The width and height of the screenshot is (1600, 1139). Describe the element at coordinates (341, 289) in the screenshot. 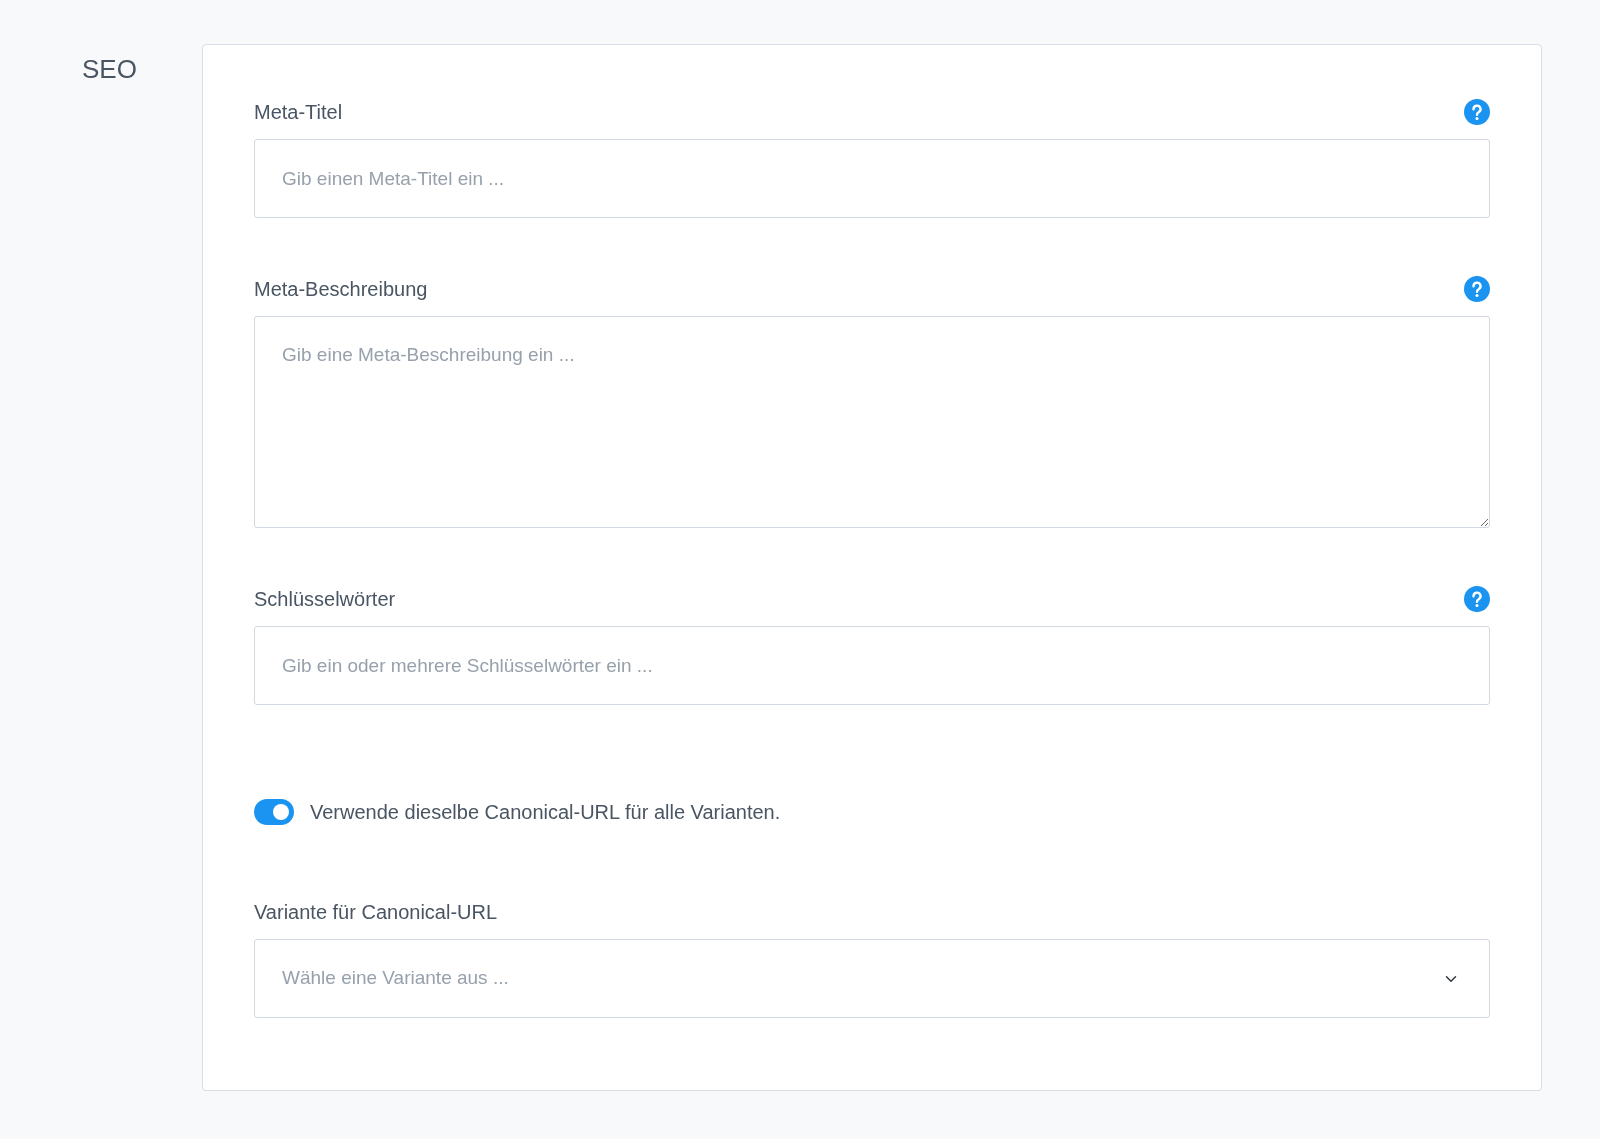

I see `field-label: Meta-Beschreibung` at that location.